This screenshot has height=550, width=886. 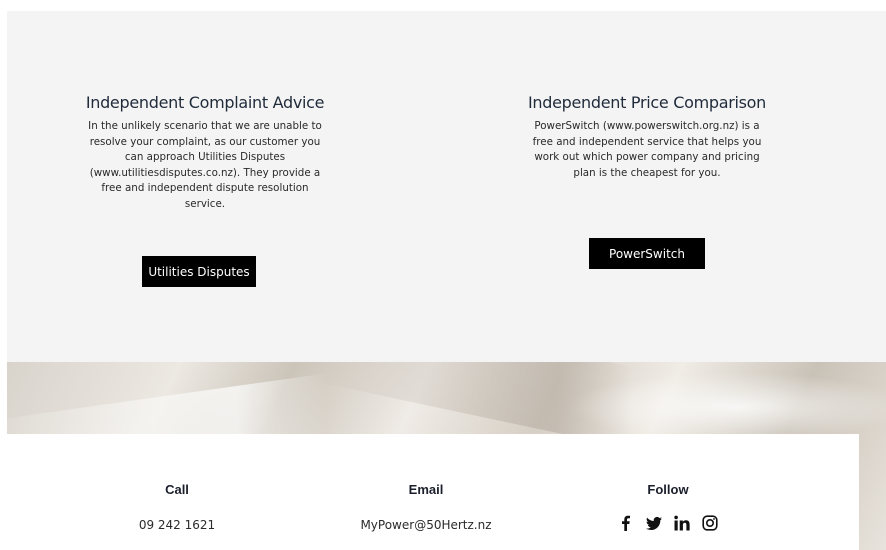 What do you see at coordinates (177, 489) in the screenshot?
I see `call-heading: Call` at bounding box center [177, 489].